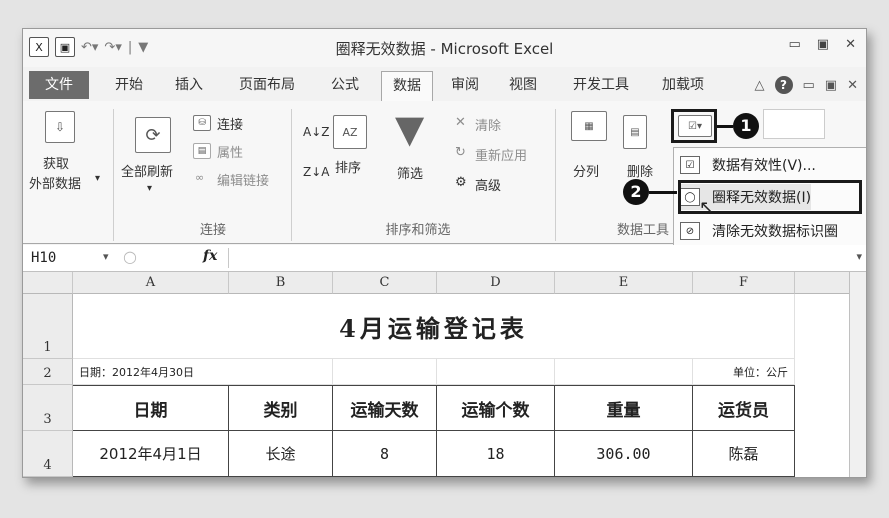 The image size is (889, 518). Describe the element at coordinates (97, 178) in the screenshot. I see `get-external-arrow-icon: ▾` at that location.